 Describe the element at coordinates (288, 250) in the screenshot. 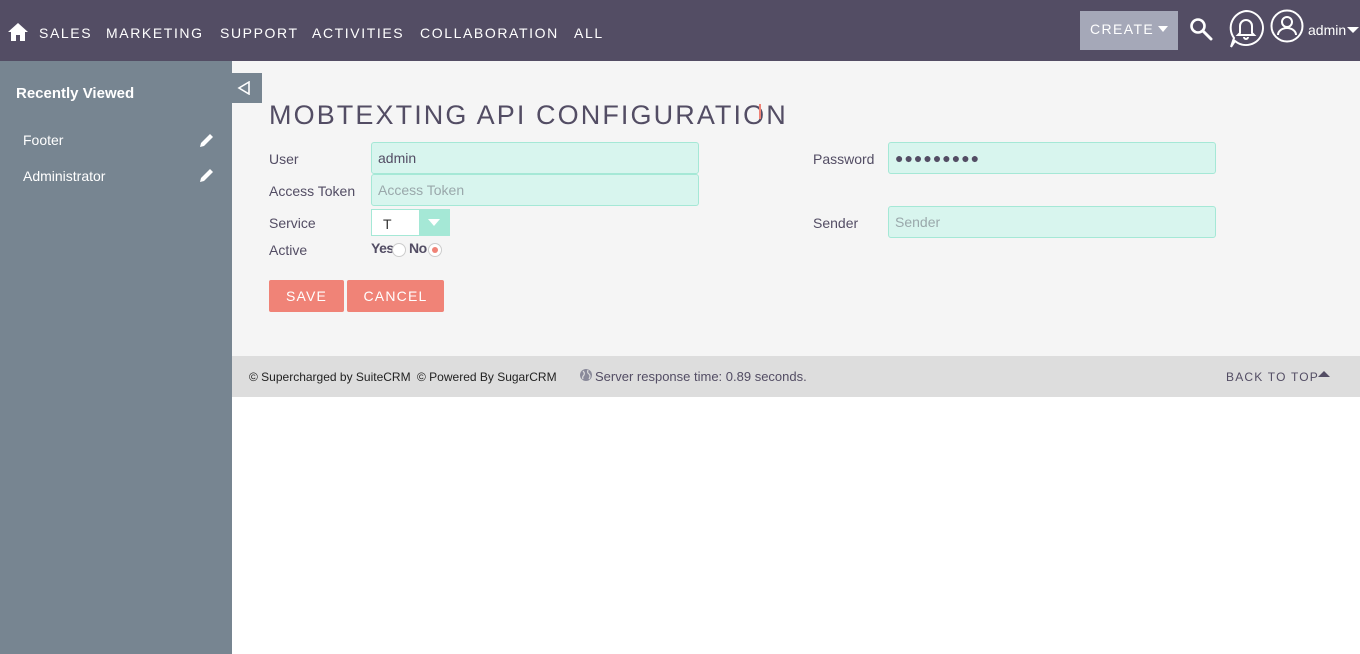

I see `active-label: Active` at that location.